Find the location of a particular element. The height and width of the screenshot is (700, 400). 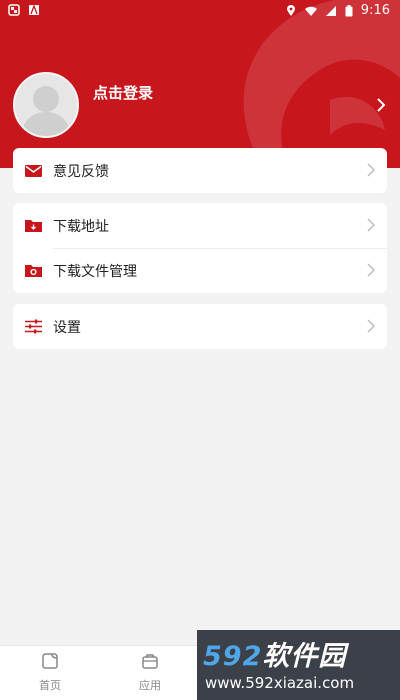

tab-home-label: 首页 is located at coordinates (50, 685).